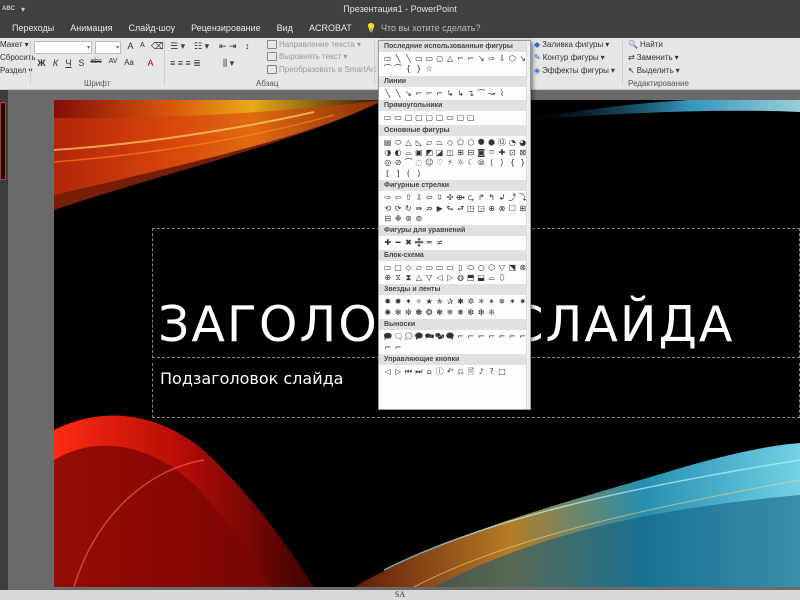  What do you see at coordinates (420, 28) in the screenshot?
I see `tell-me-box: 💡 Что вы хотите сделать?` at bounding box center [420, 28].